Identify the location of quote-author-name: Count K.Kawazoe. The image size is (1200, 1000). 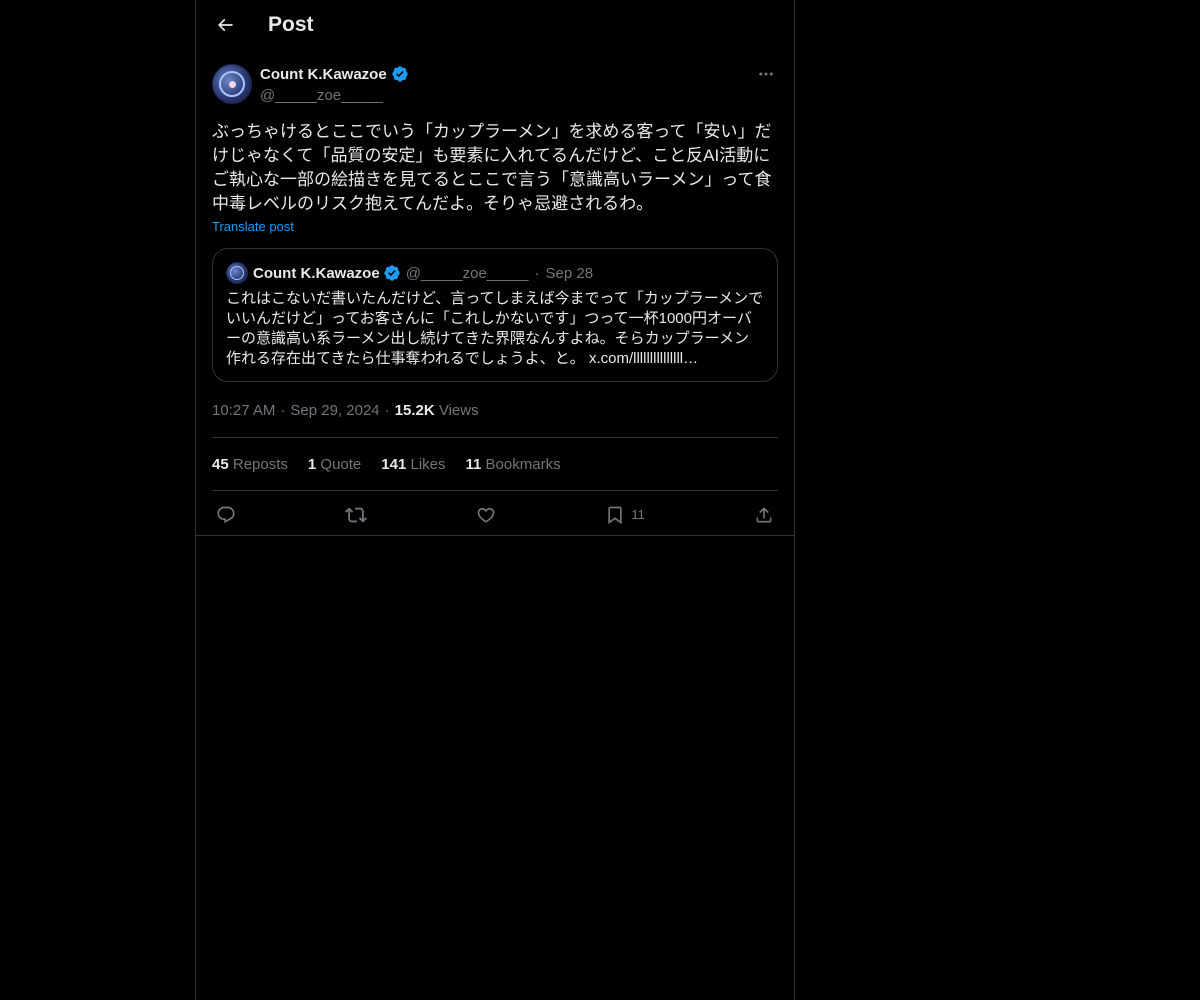
(316, 273).